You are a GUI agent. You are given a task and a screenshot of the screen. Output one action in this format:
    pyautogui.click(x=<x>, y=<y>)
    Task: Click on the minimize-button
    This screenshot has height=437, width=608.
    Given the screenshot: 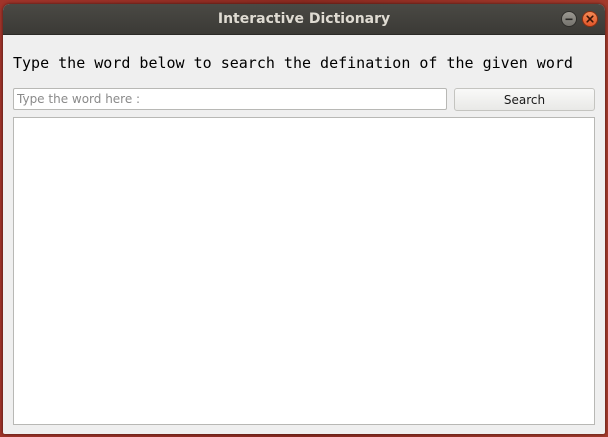 What is the action you would take?
    pyautogui.click(x=569, y=19)
    